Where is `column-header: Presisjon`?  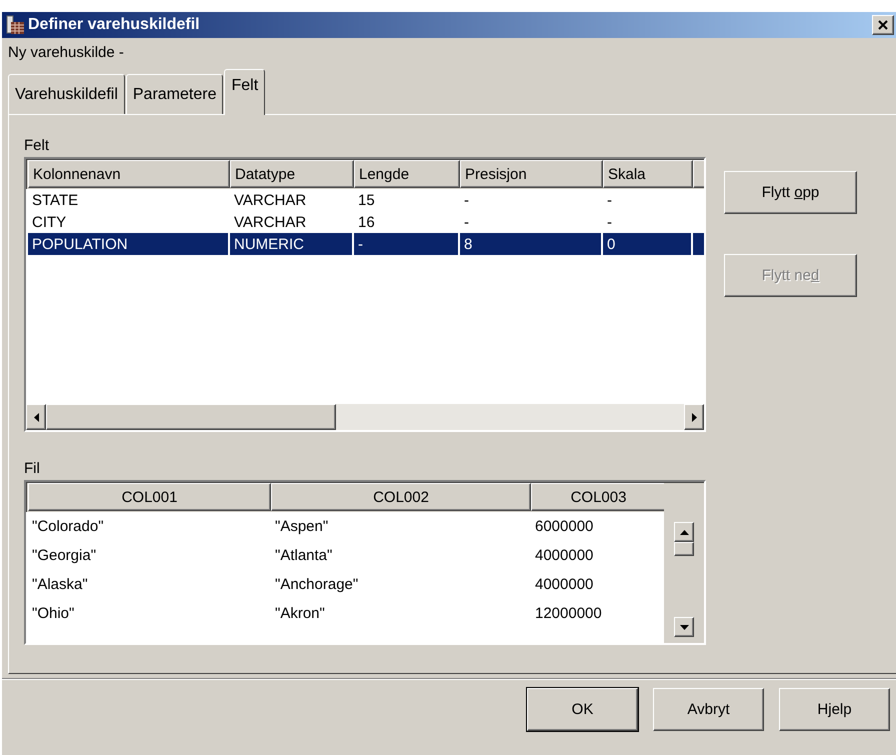
column-header: Presisjon is located at coordinates (531, 174).